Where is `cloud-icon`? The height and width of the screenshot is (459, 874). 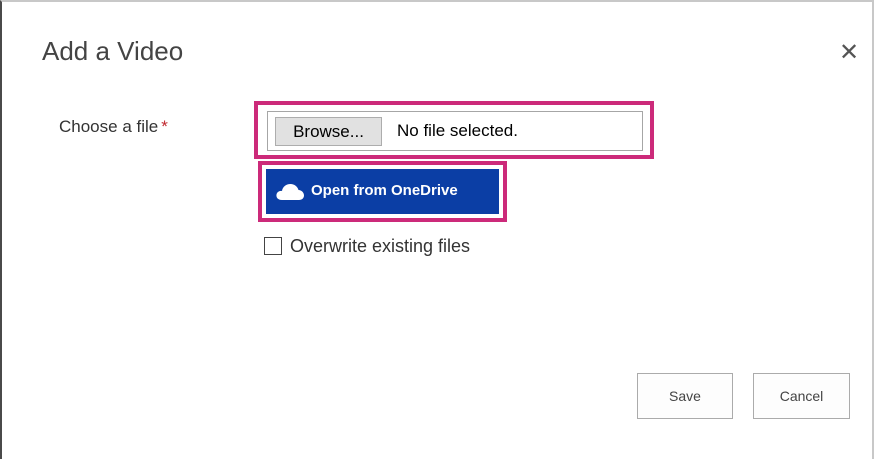
cloud-icon is located at coordinates (290, 192).